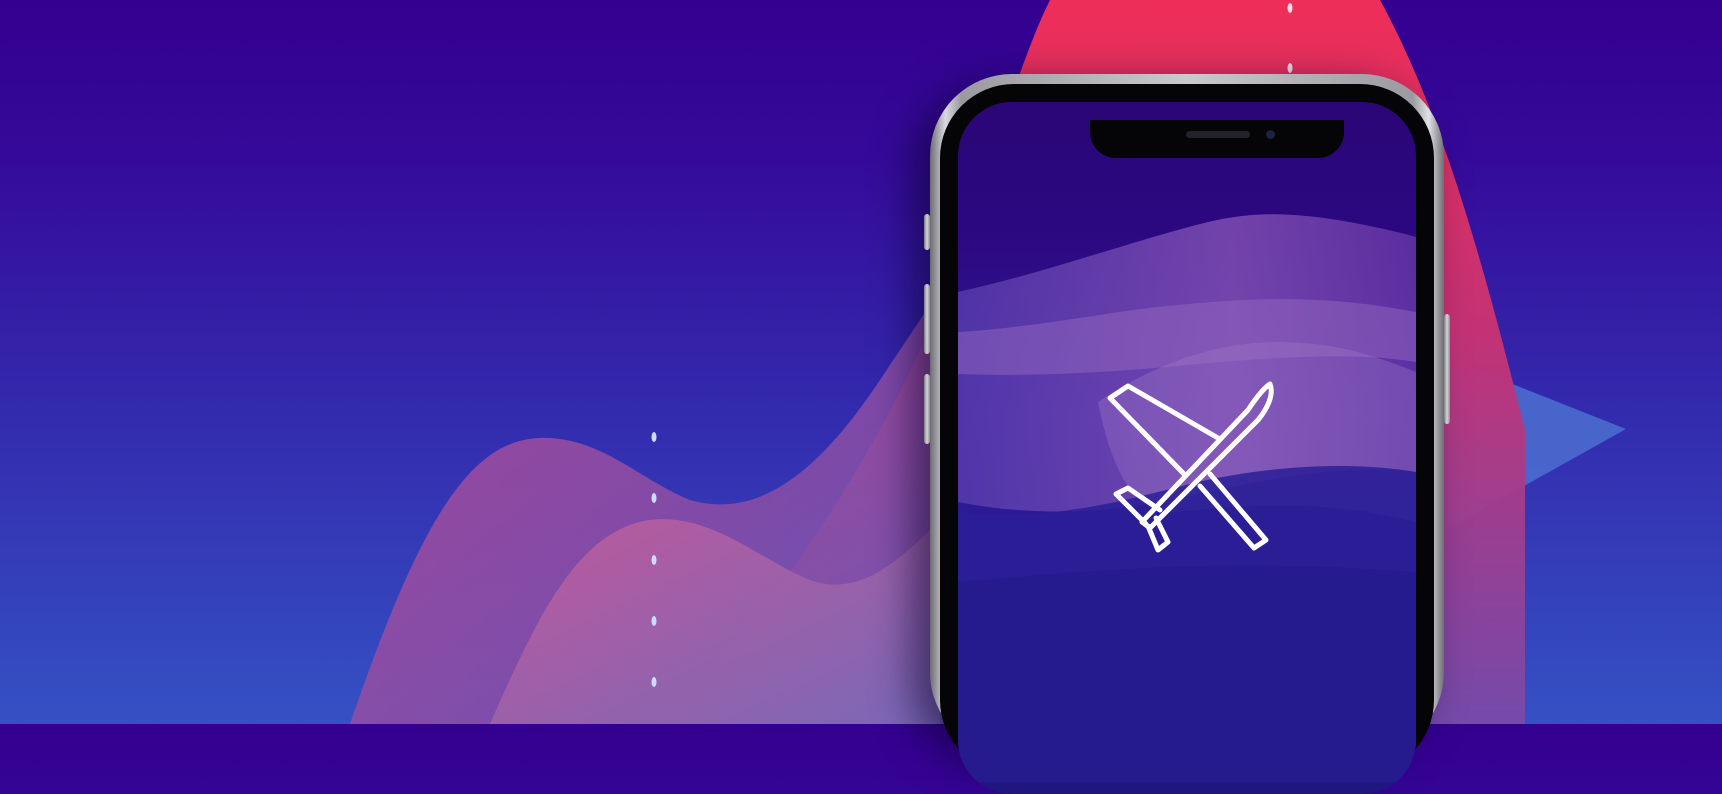 This screenshot has width=1722, height=794. What do you see at coordinates (1447, 369) in the screenshot?
I see `phone-power-button` at bounding box center [1447, 369].